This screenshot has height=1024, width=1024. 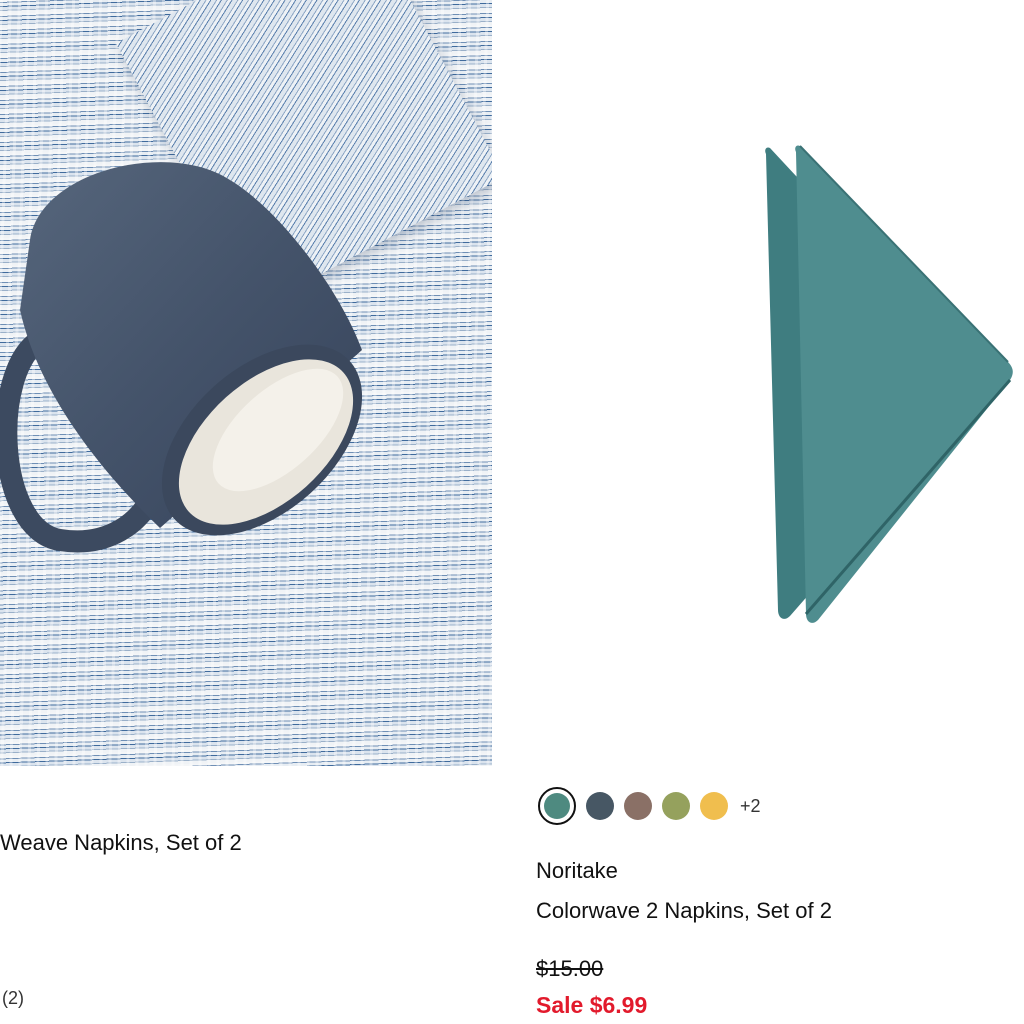 I want to click on swatch-slate, so click(x=600, y=806).